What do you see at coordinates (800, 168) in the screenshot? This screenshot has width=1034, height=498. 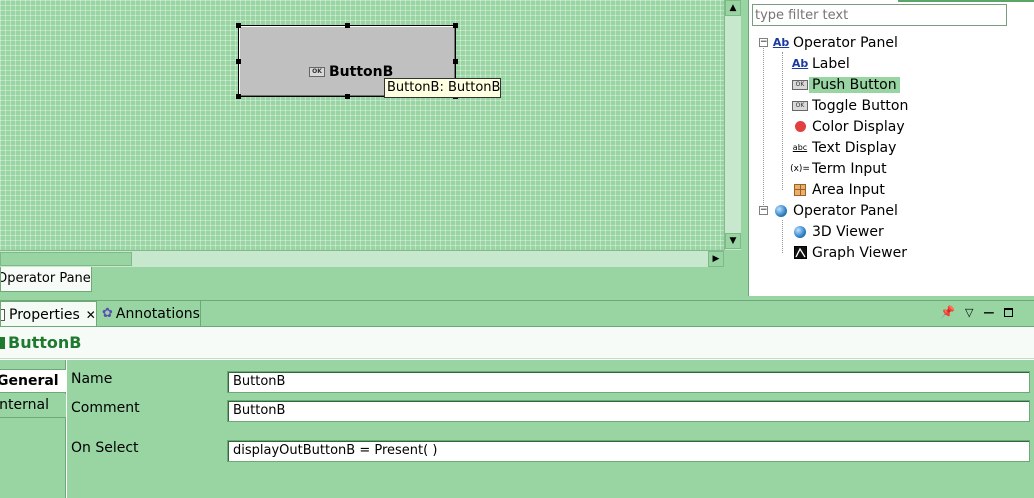 I see `term-input-icon: (x)=` at bounding box center [800, 168].